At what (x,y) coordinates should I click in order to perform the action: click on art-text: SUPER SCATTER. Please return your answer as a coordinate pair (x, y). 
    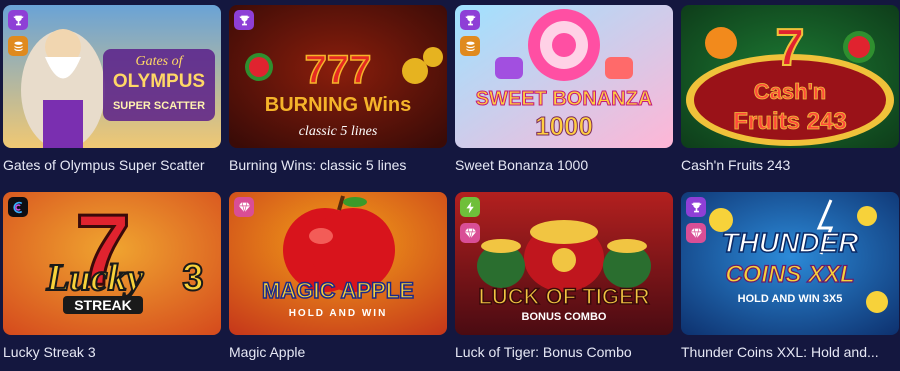
    Looking at the image, I should click on (159, 106).